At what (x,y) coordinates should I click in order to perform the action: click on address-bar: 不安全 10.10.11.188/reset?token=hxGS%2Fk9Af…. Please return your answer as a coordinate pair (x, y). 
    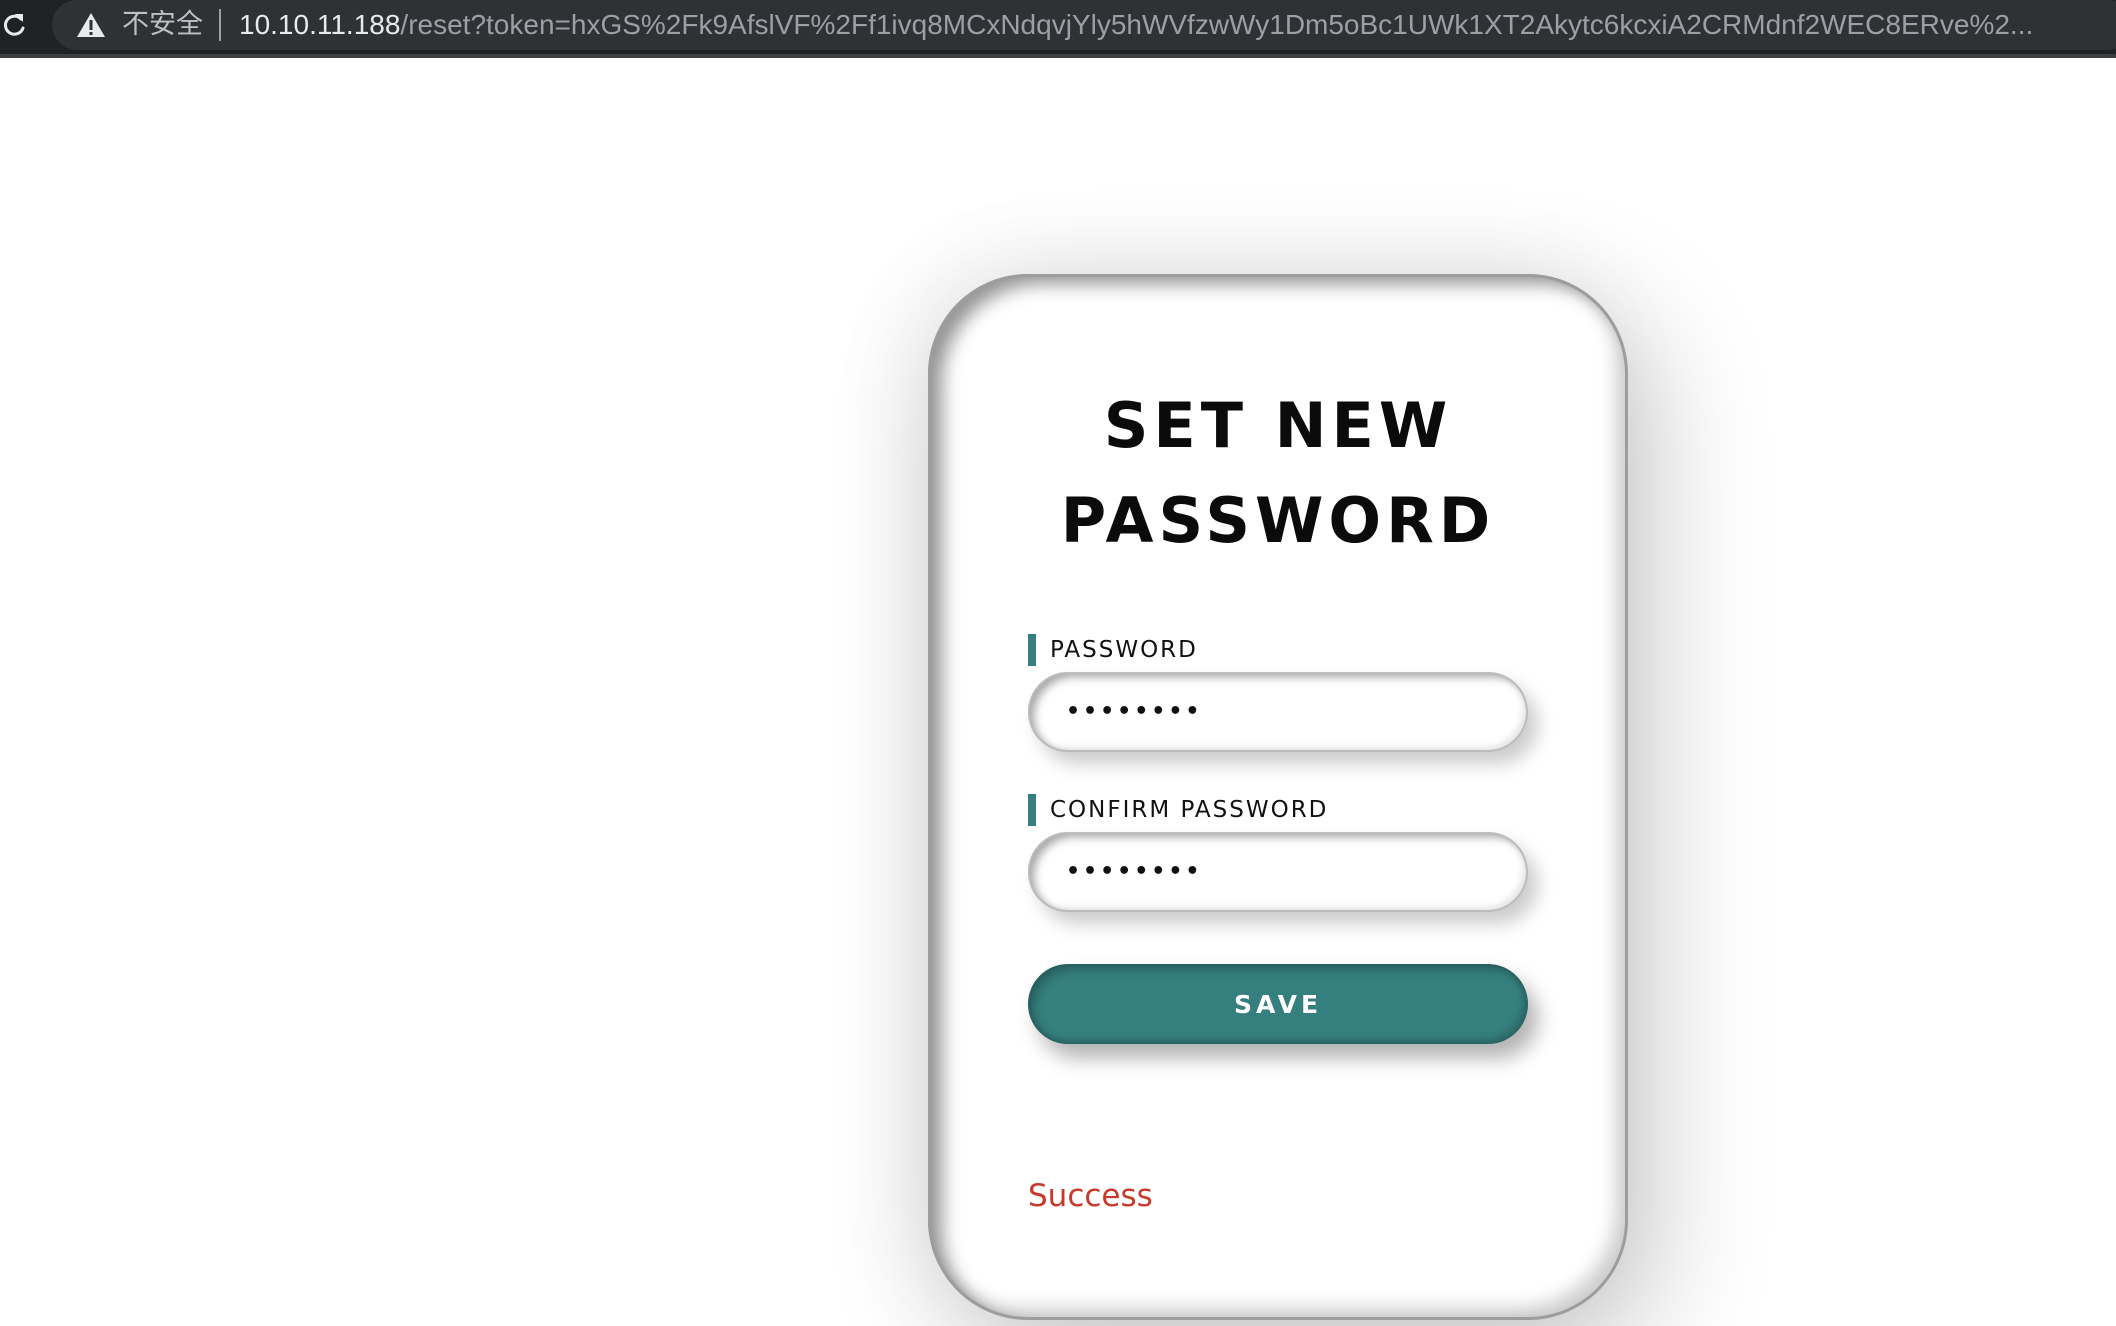
    Looking at the image, I should click on (1084, 25).